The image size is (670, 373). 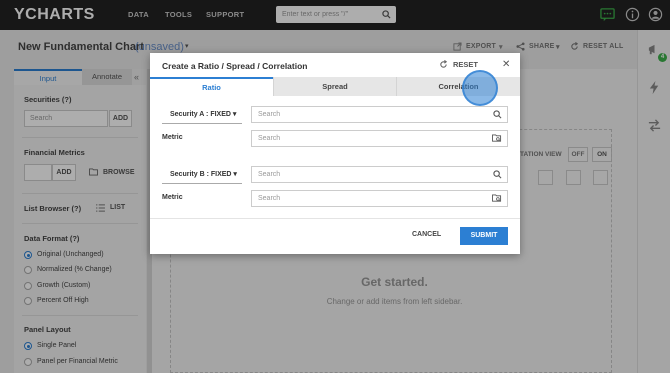 I want to click on metric-a-search-input: Search, so click(x=379, y=138).